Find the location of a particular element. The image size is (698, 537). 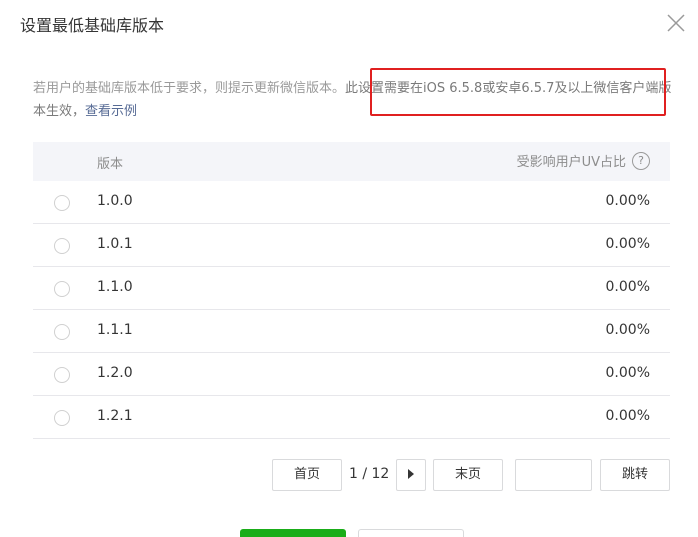

table-row: 1.1.1 0.00% is located at coordinates (351, 331).